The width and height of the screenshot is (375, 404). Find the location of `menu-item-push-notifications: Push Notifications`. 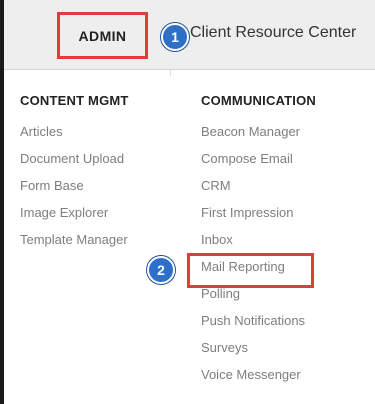

menu-item-push-notifications: Push Notifications is located at coordinates (258, 324).